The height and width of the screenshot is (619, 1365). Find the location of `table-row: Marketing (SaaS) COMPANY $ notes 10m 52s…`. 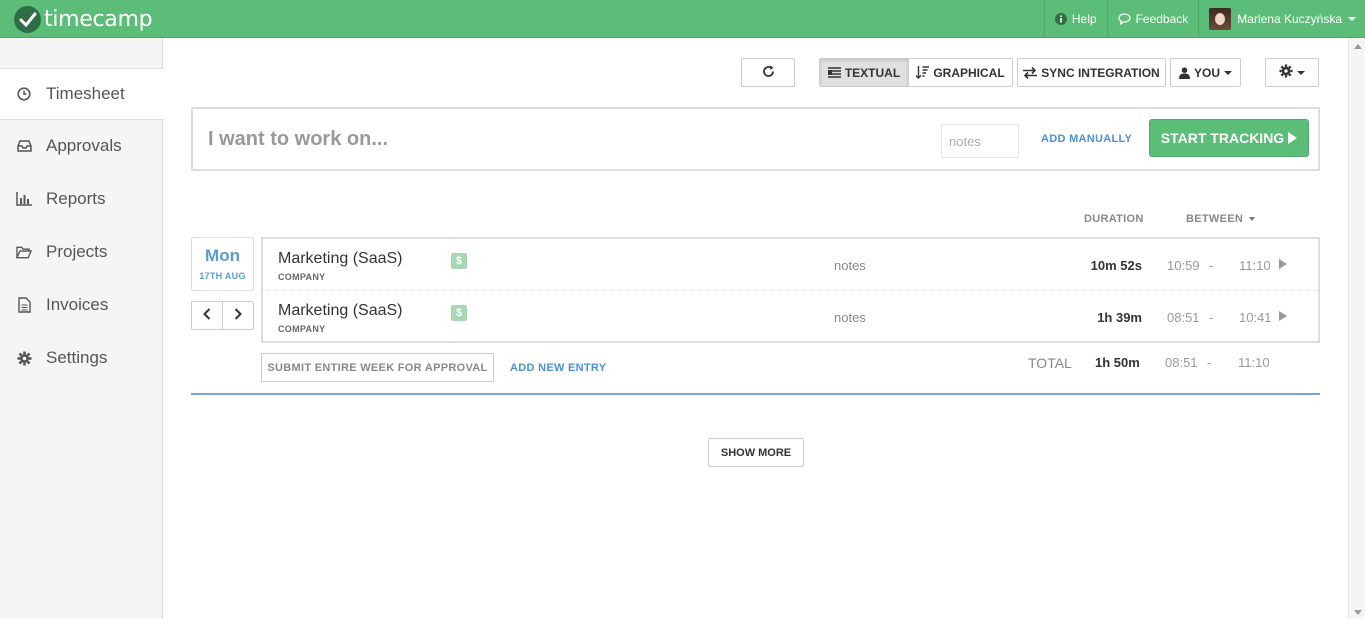

table-row: Marketing (SaaS) COMPANY $ notes 10m 52s… is located at coordinates (790, 264).